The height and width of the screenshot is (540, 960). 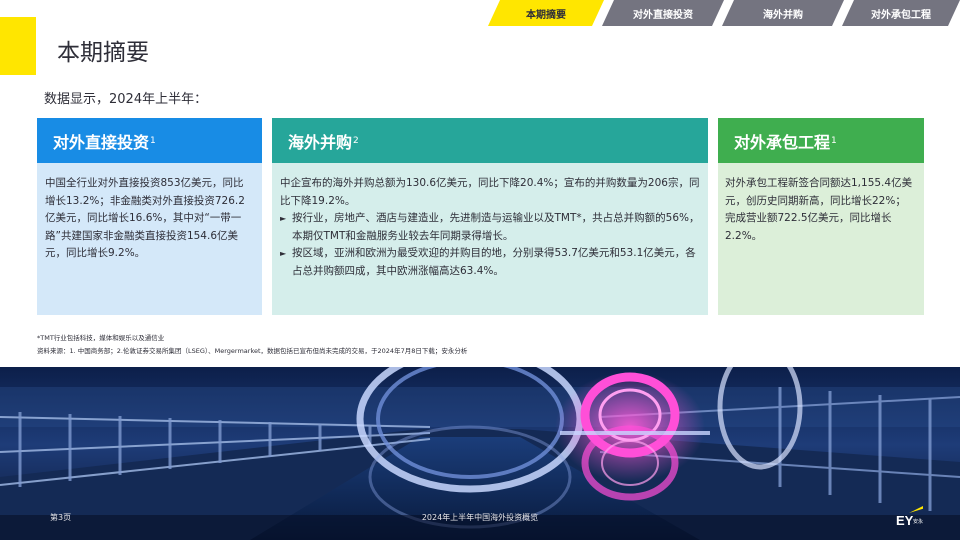 I want to click on tab-summary: 本期摘要, so click(x=546, y=13).